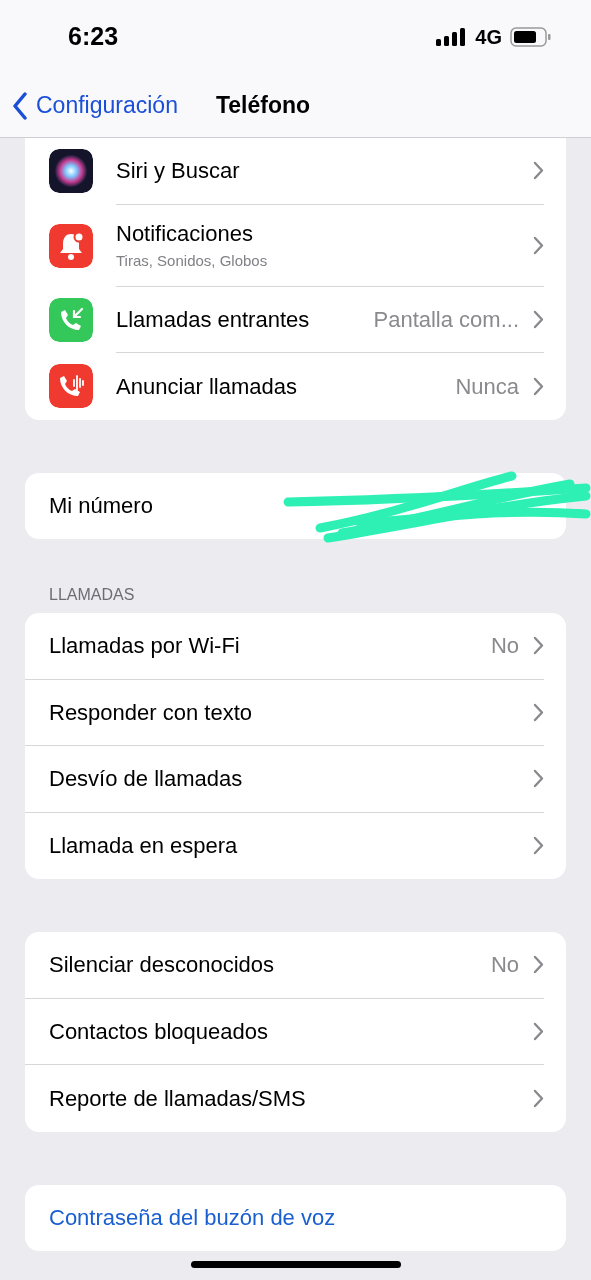 The height and width of the screenshot is (1280, 591). What do you see at coordinates (178, 171) in the screenshot?
I see `row-label: Siri y Buscar` at bounding box center [178, 171].